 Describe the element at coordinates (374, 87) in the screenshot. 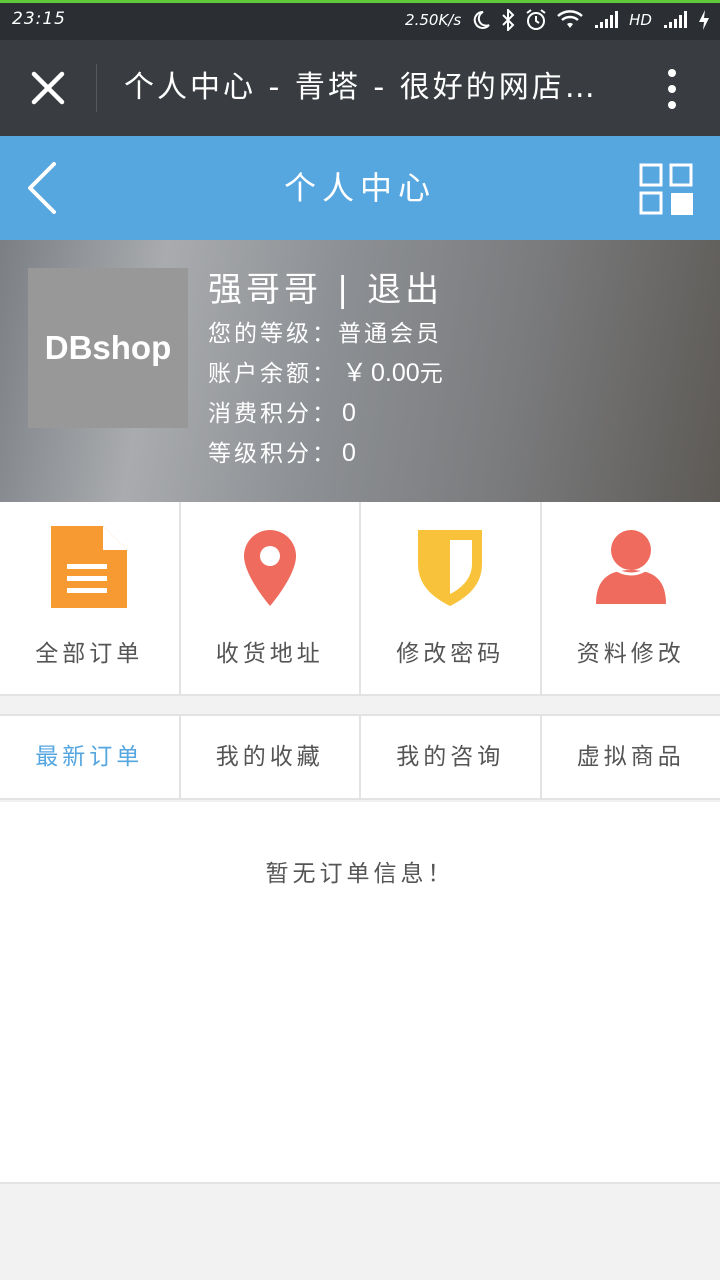

I see `webview-title: 个人中心 - 青塔 - 很好的网店系统` at that location.